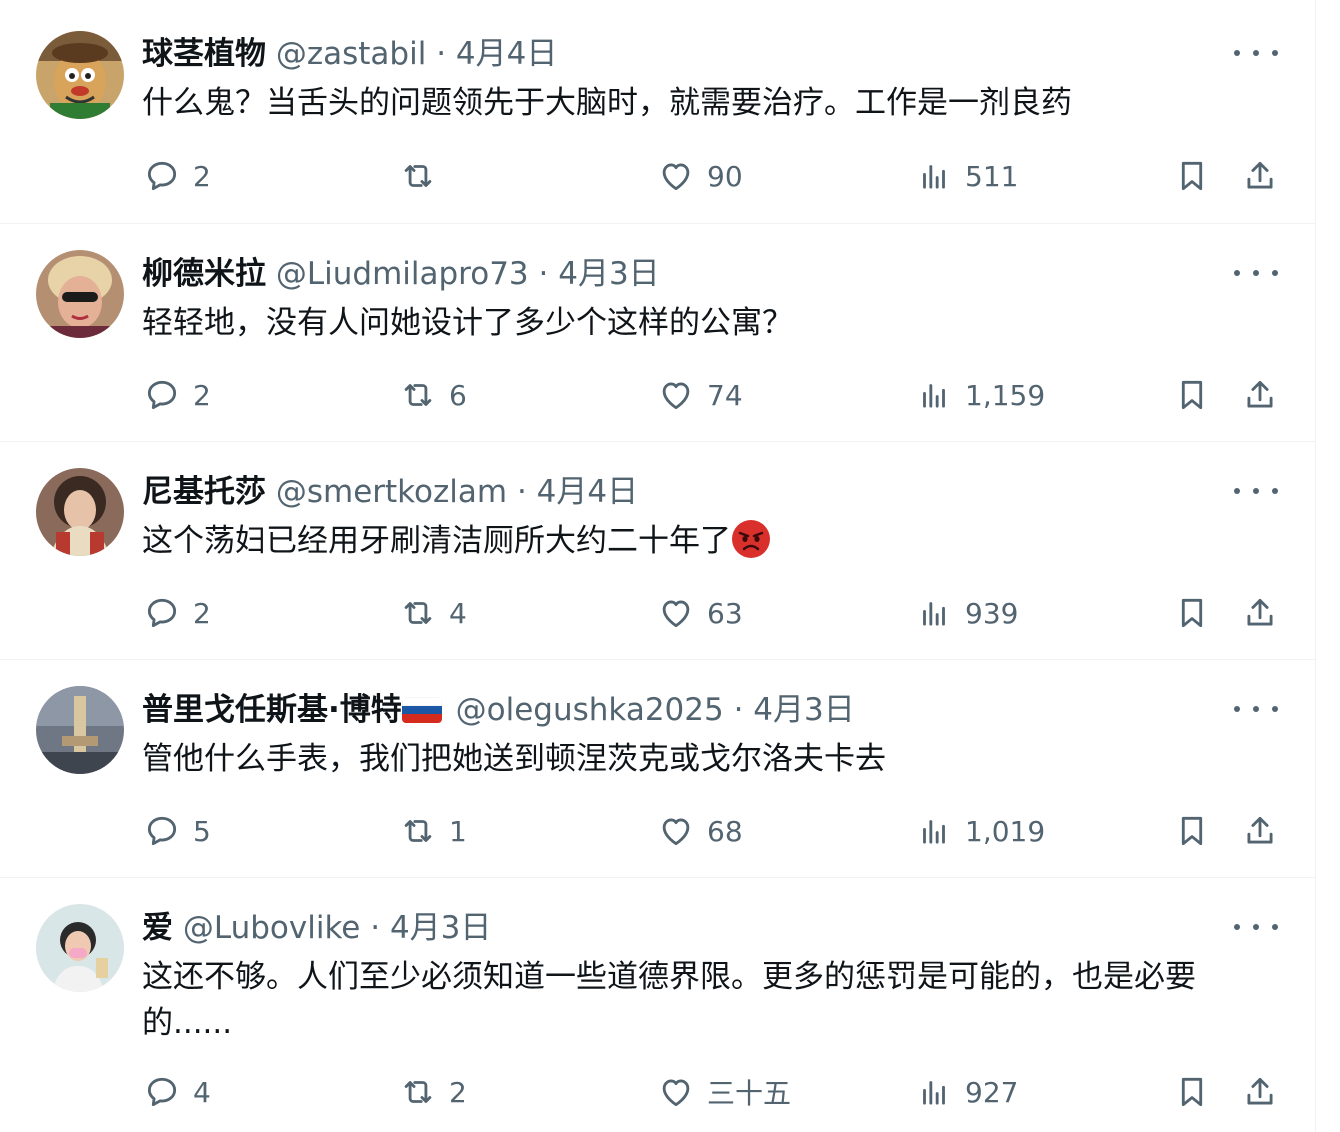  What do you see at coordinates (204, 492) in the screenshot?
I see `display-name: 尼基托莎` at bounding box center [204, 492].